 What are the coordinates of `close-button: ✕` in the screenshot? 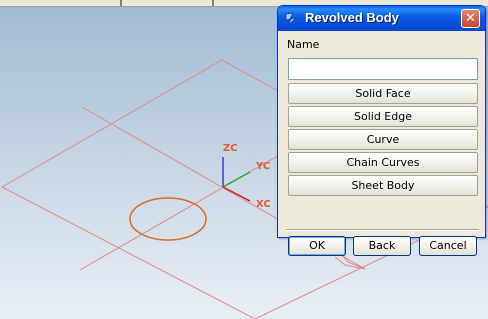 It's located at (470, 18).